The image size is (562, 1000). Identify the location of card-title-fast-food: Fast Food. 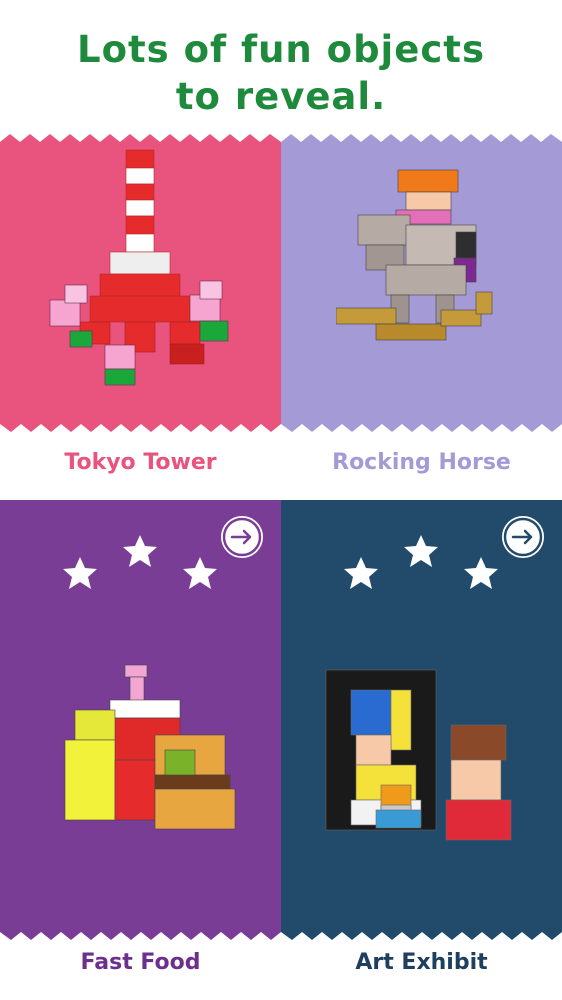
(140, 962).